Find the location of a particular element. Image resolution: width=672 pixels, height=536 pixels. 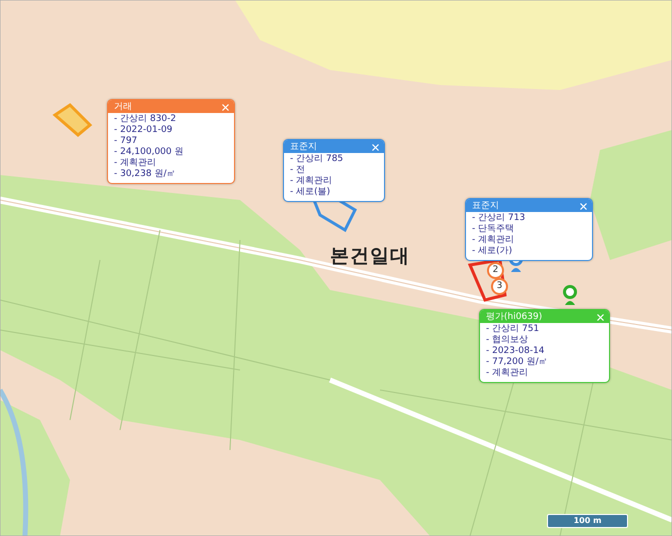

popup-line: - 전 is located at coordinates (298, 170).